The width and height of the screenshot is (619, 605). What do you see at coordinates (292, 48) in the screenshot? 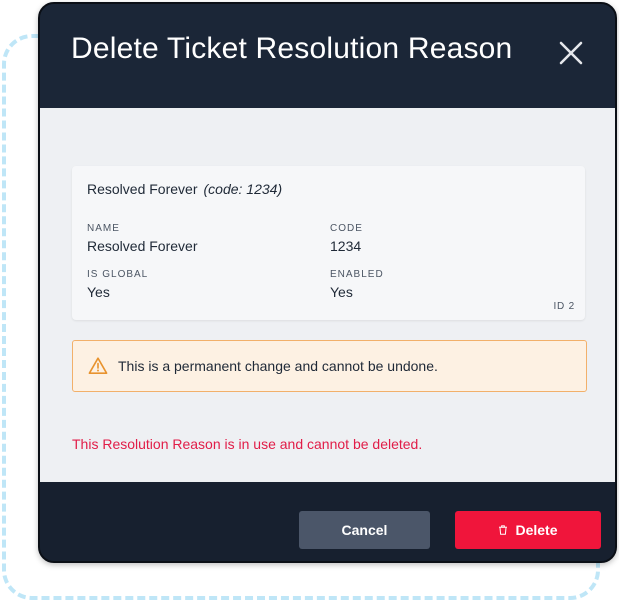
I see `modal-title: Delete Ticket Resolution Reason` at bounding box center [292, 48].